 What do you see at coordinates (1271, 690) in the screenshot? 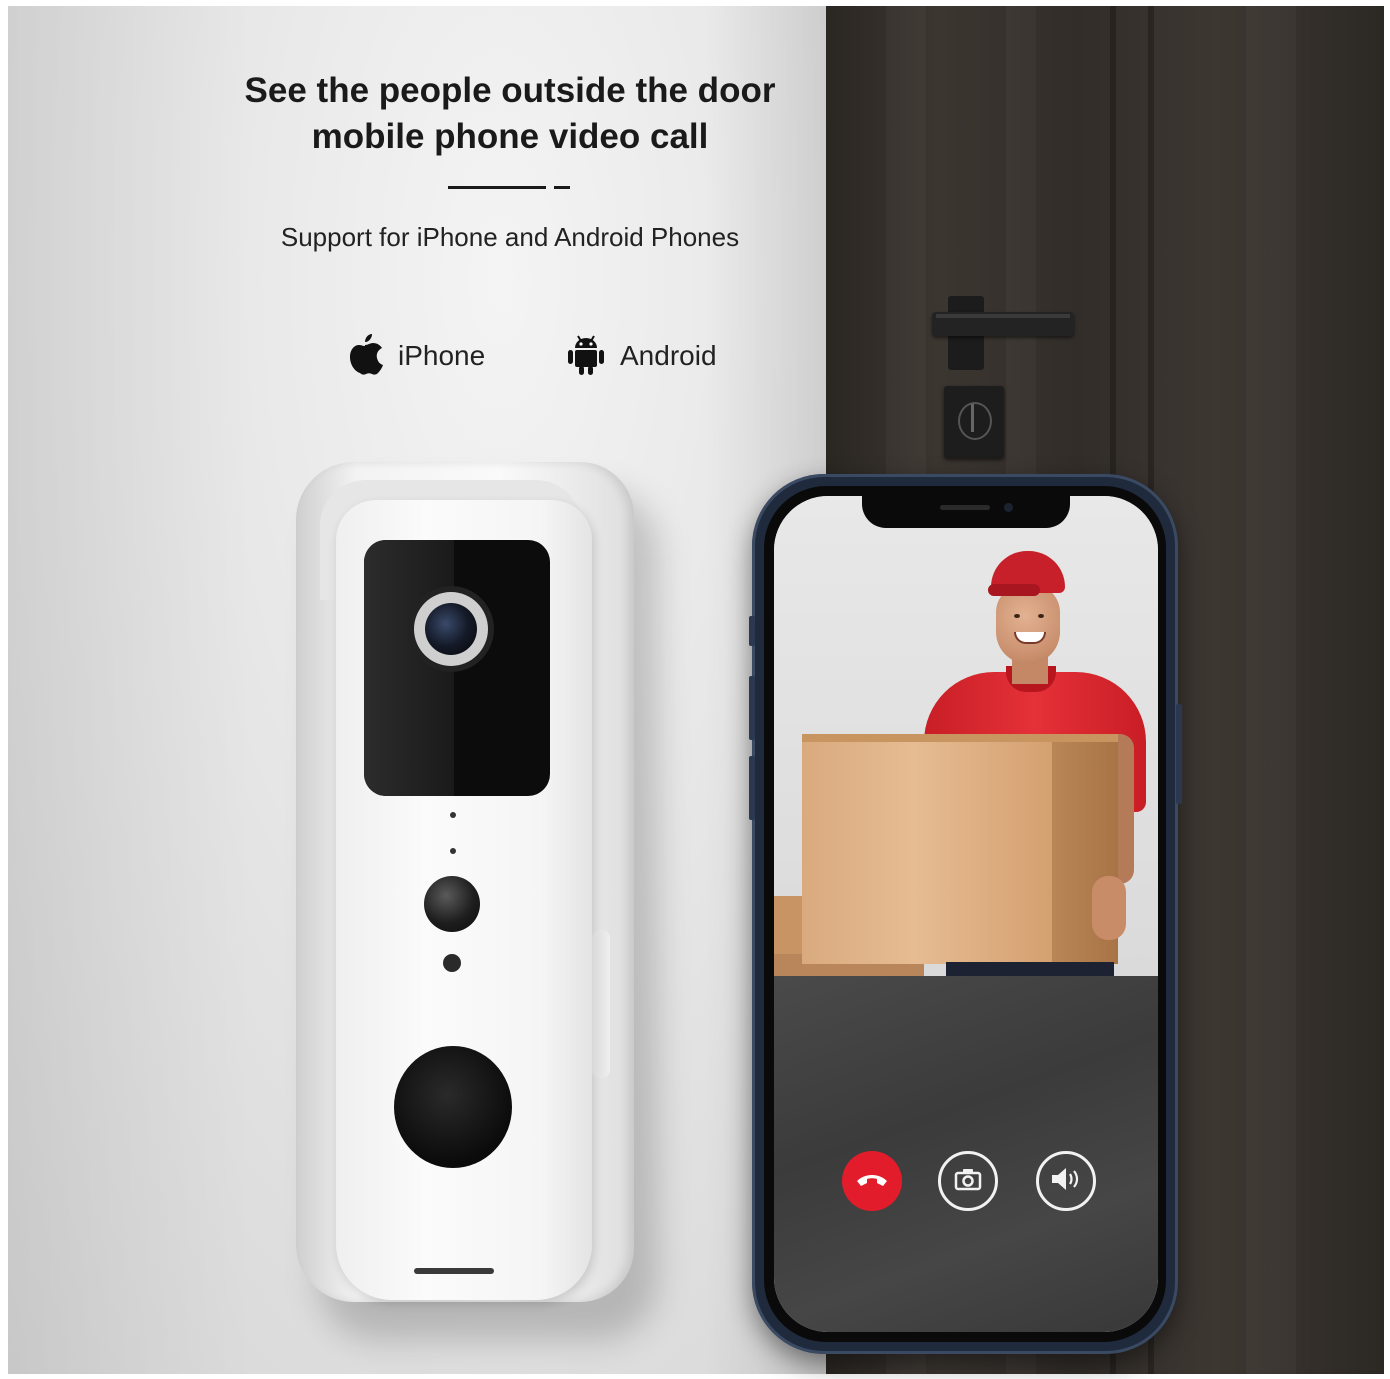
I see `door-grain` at bounding box center [1271, 690].